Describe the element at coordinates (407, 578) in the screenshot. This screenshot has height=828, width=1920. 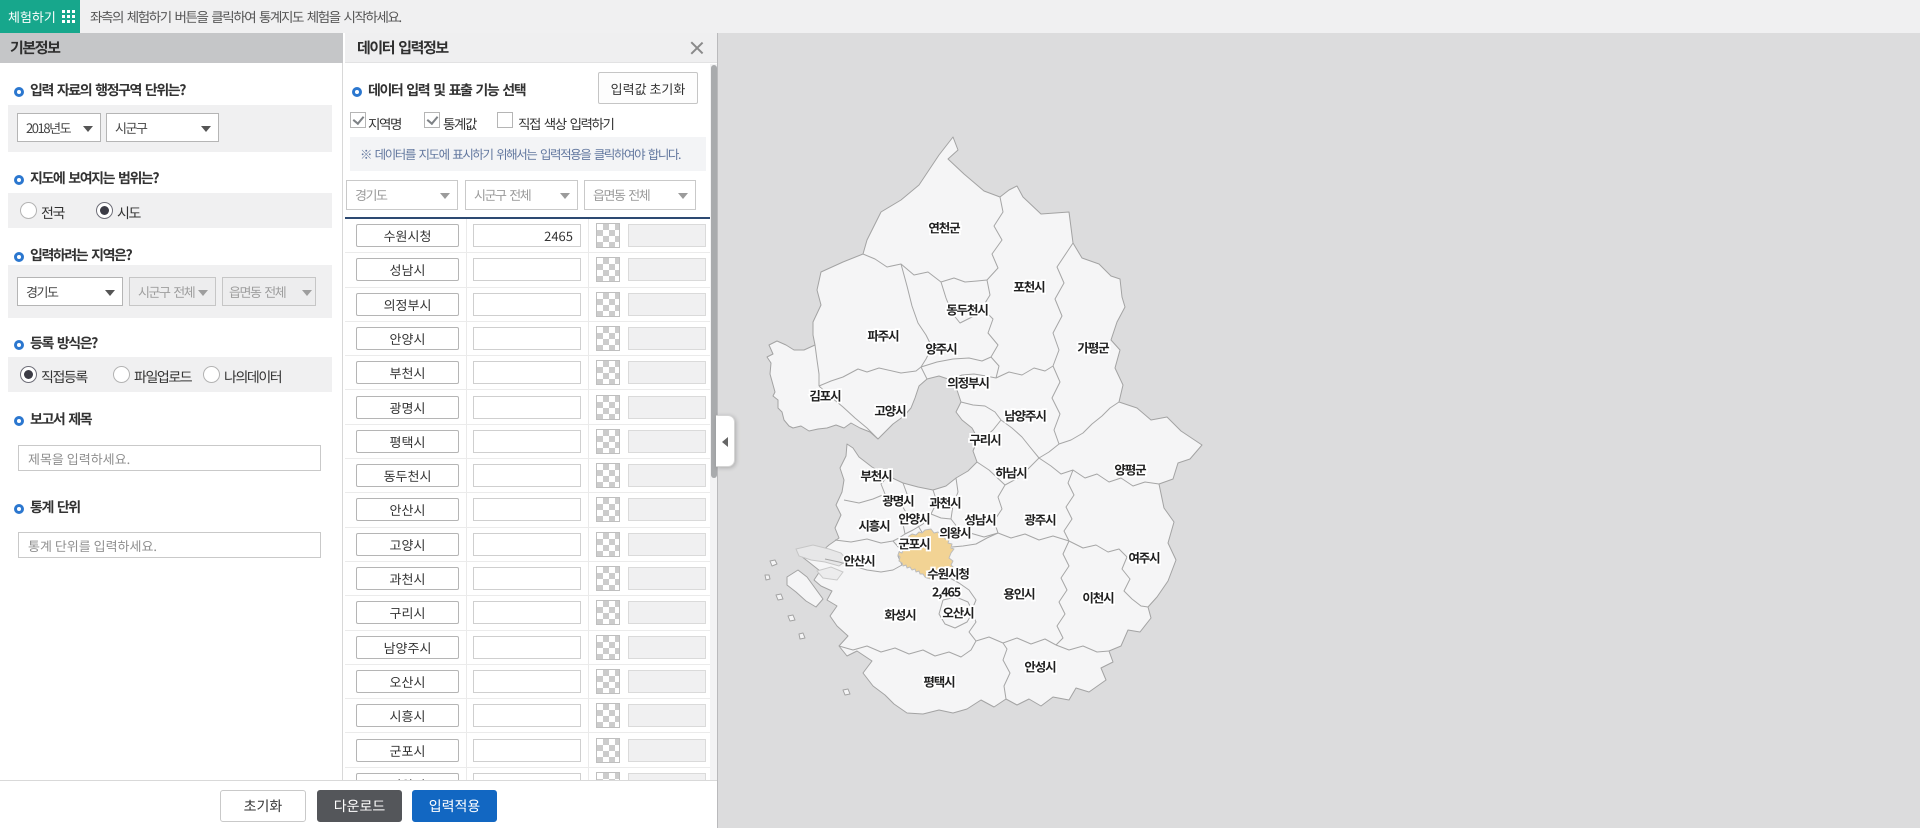
I see `region-button: 과천시` at that location.